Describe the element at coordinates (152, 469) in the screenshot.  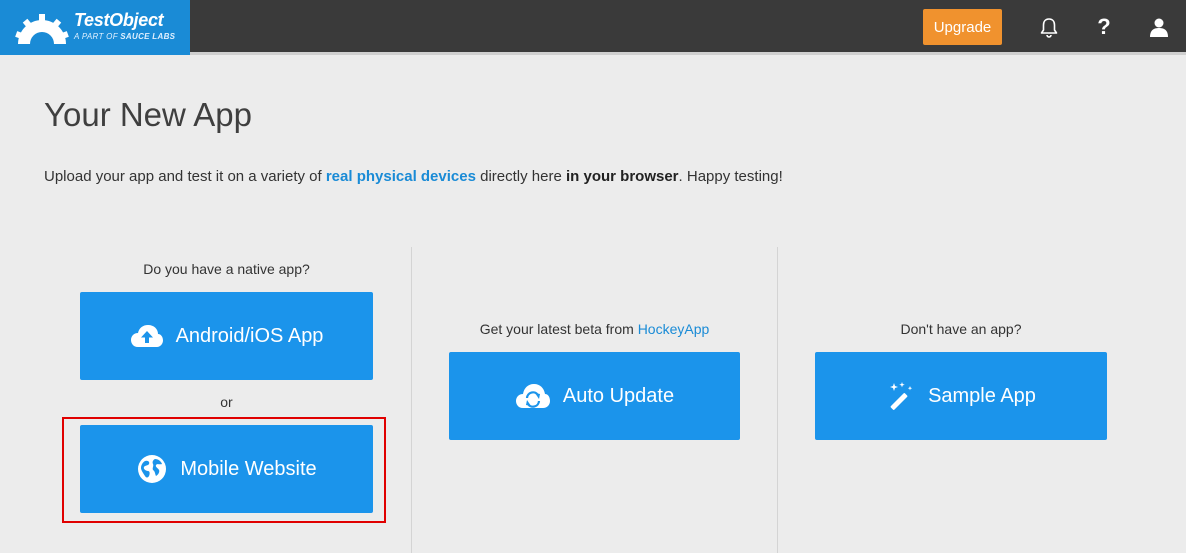
I see `globe-icon` at that location.